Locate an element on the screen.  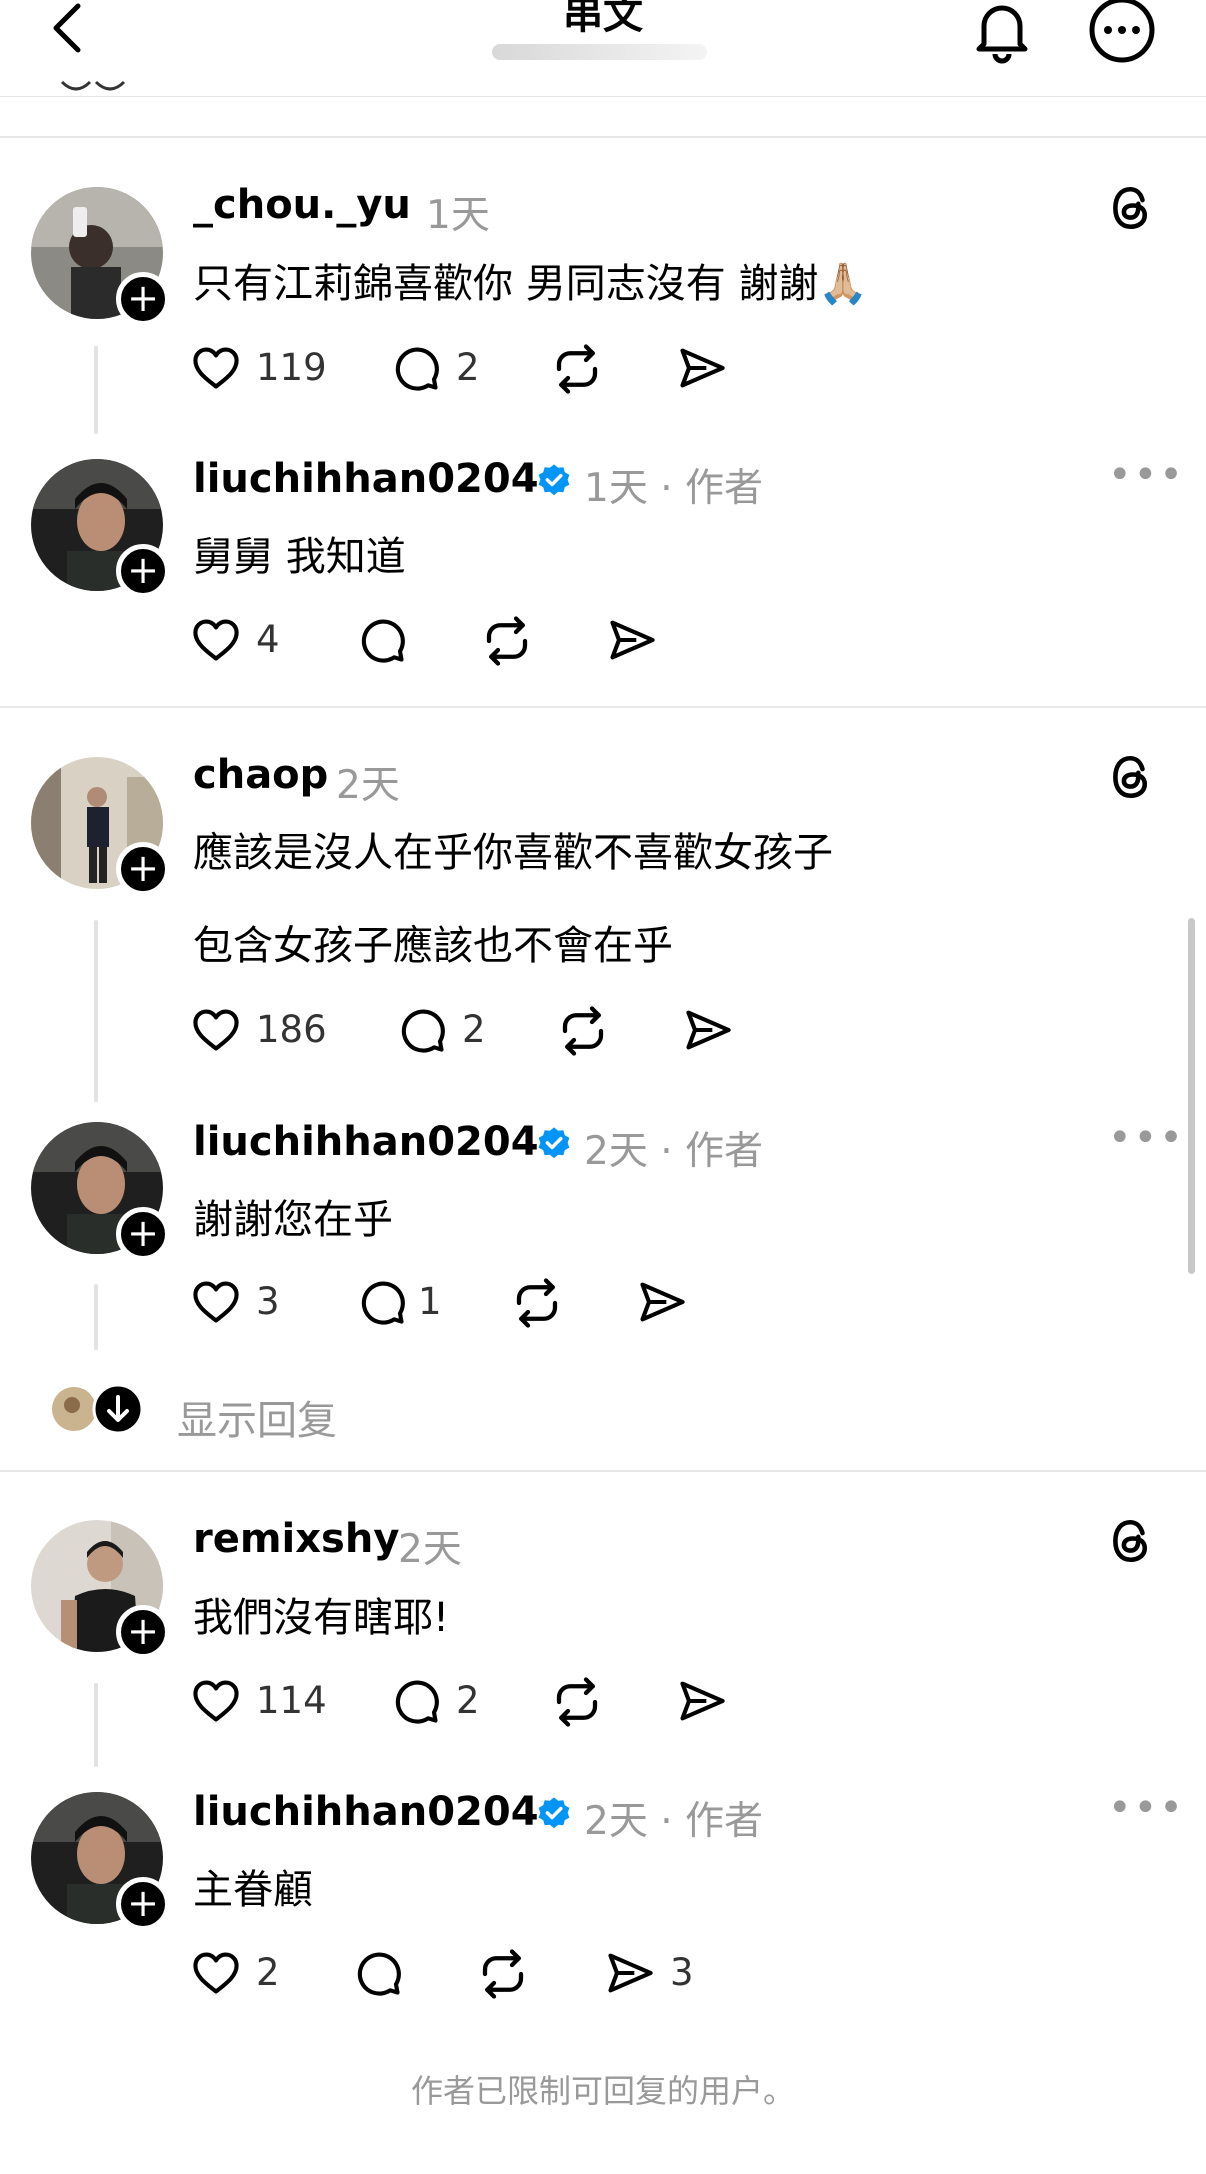
action-bar: 114 2 is located at coordinates (490, 1701).